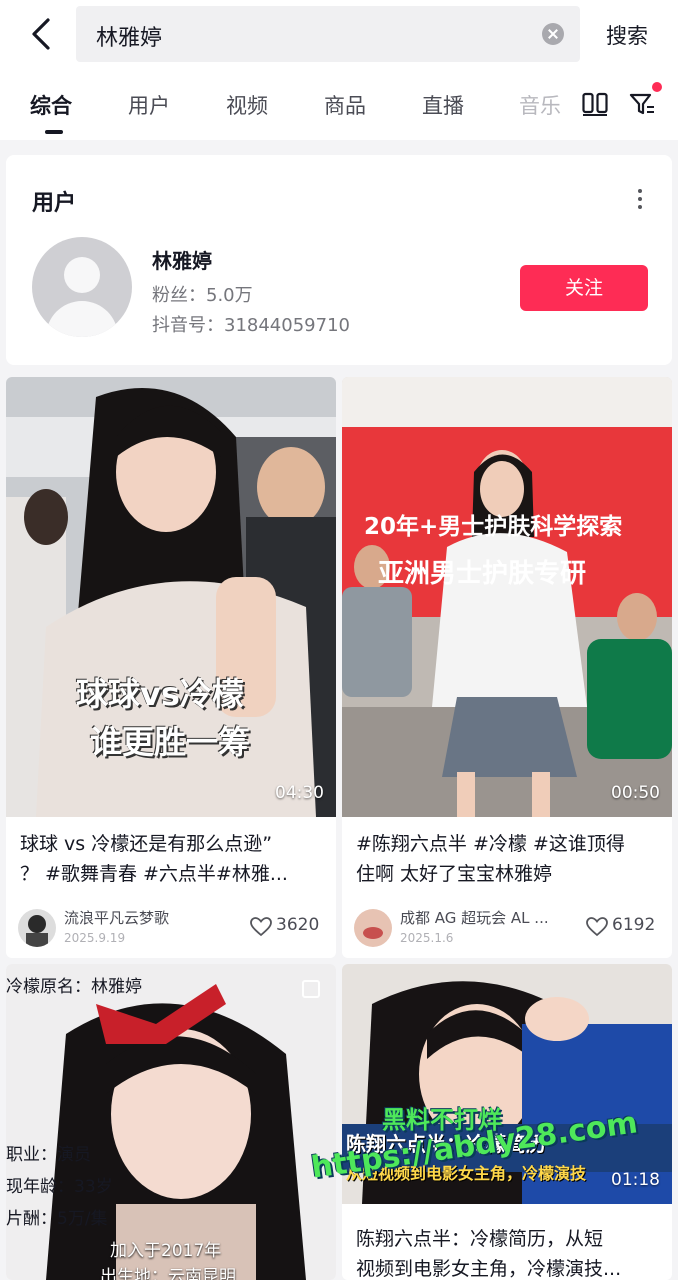 Image resolution: width=678 pixels, height=1280 pixels. What do you see at coordinates (640, 201) in the screenshot?
I see `more-options-icon` at bounding box center [640, 201].